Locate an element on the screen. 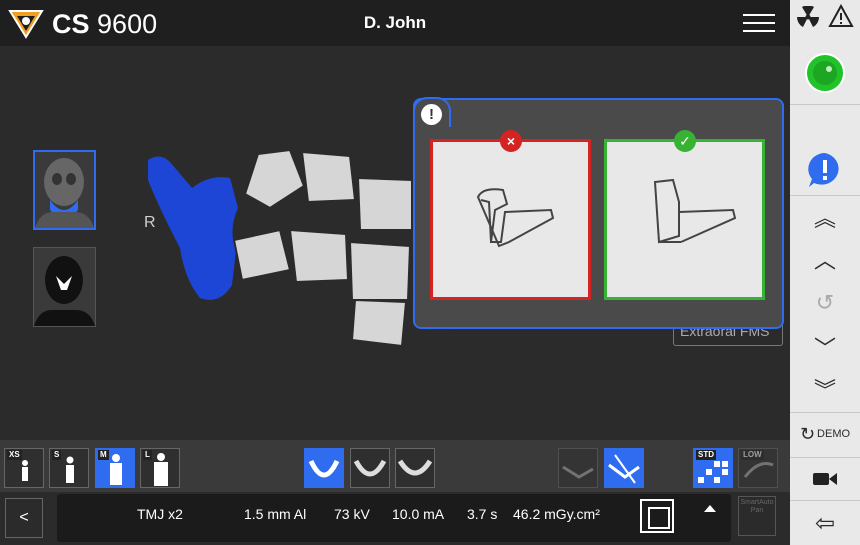 The width and height of the screenshot is (860, 545). history-icon: ↺ is located at coordinates (825, 302).